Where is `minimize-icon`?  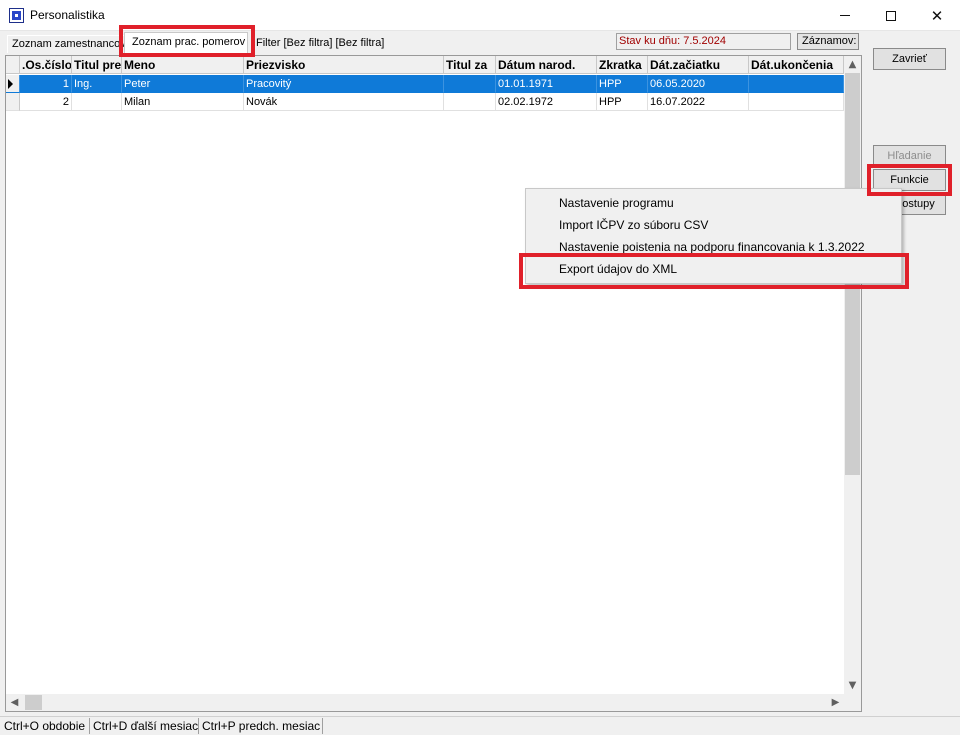
minimize-icon is located at coordinates (845, 15).